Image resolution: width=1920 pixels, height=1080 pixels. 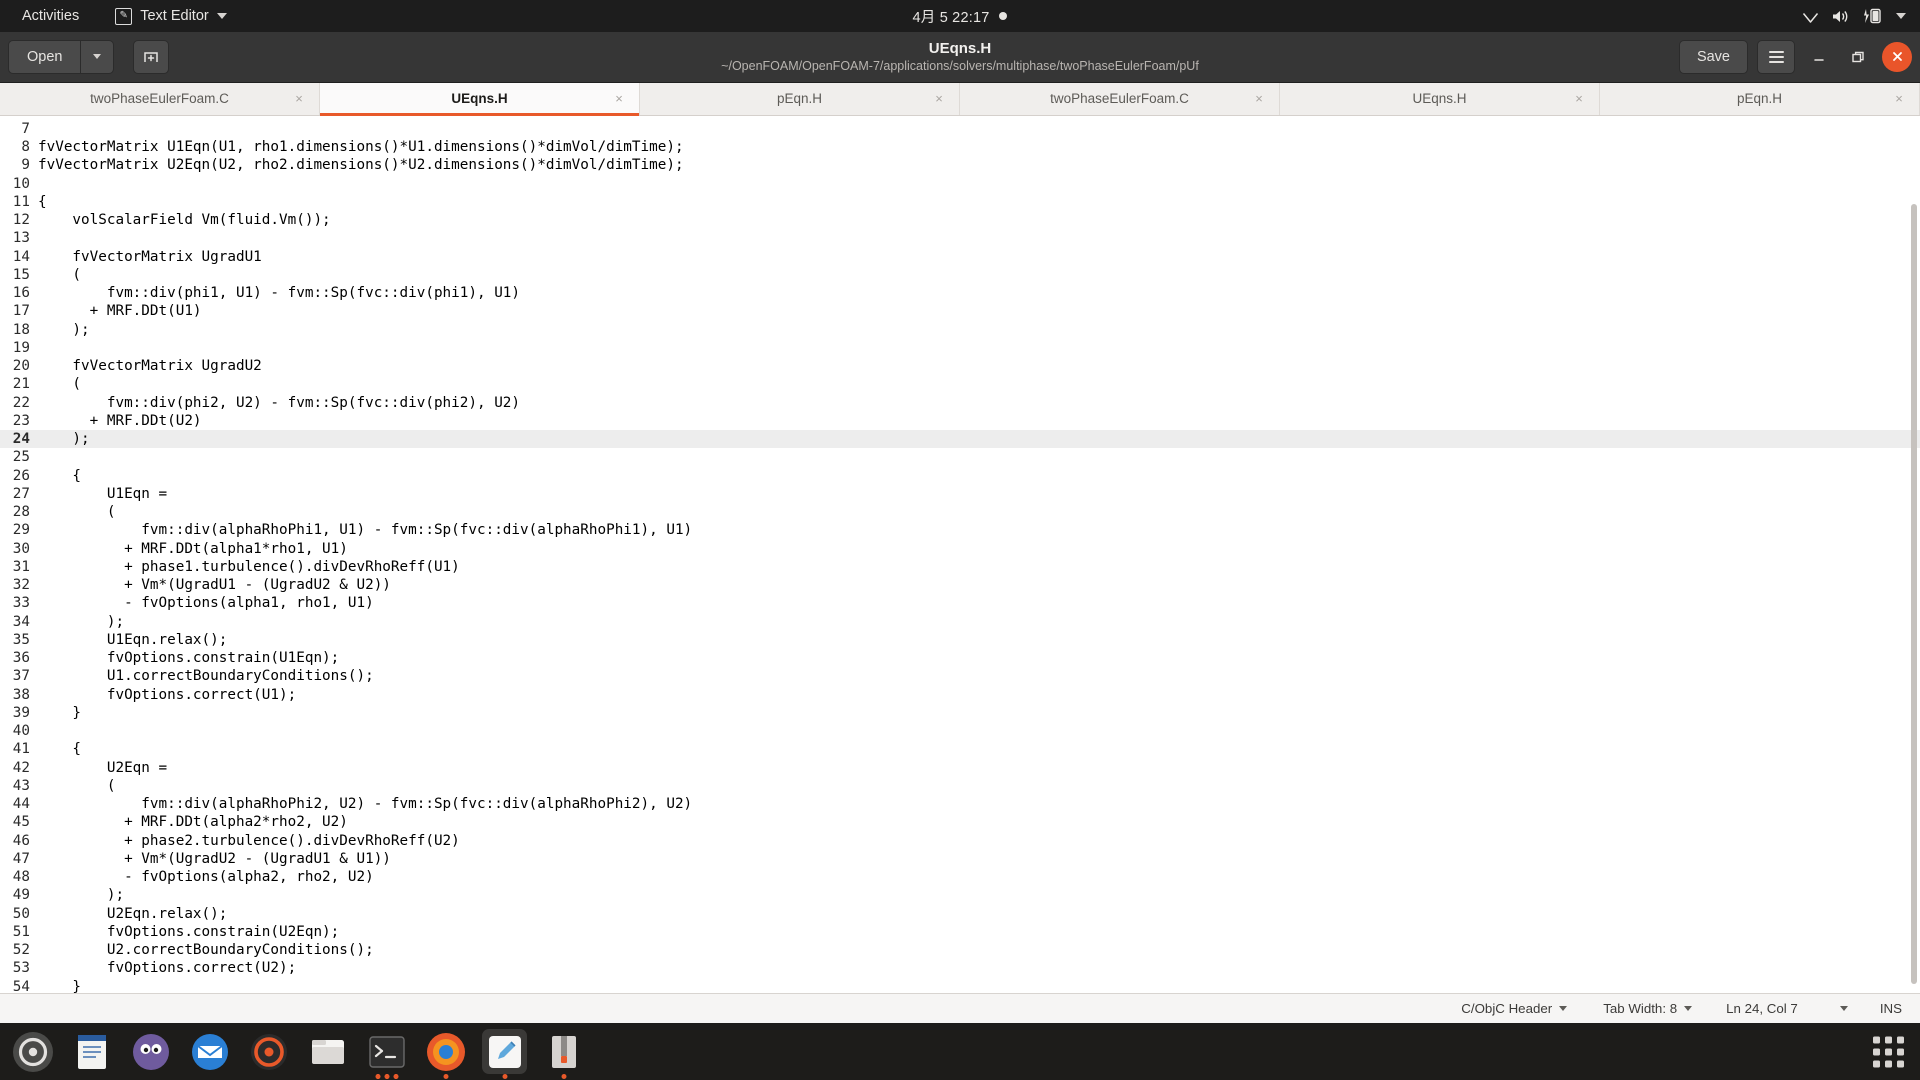 What do you see at coordinates (960, 512) in the screenshot?
I see `code-line: 28 (` at bounding box center [960, 512].